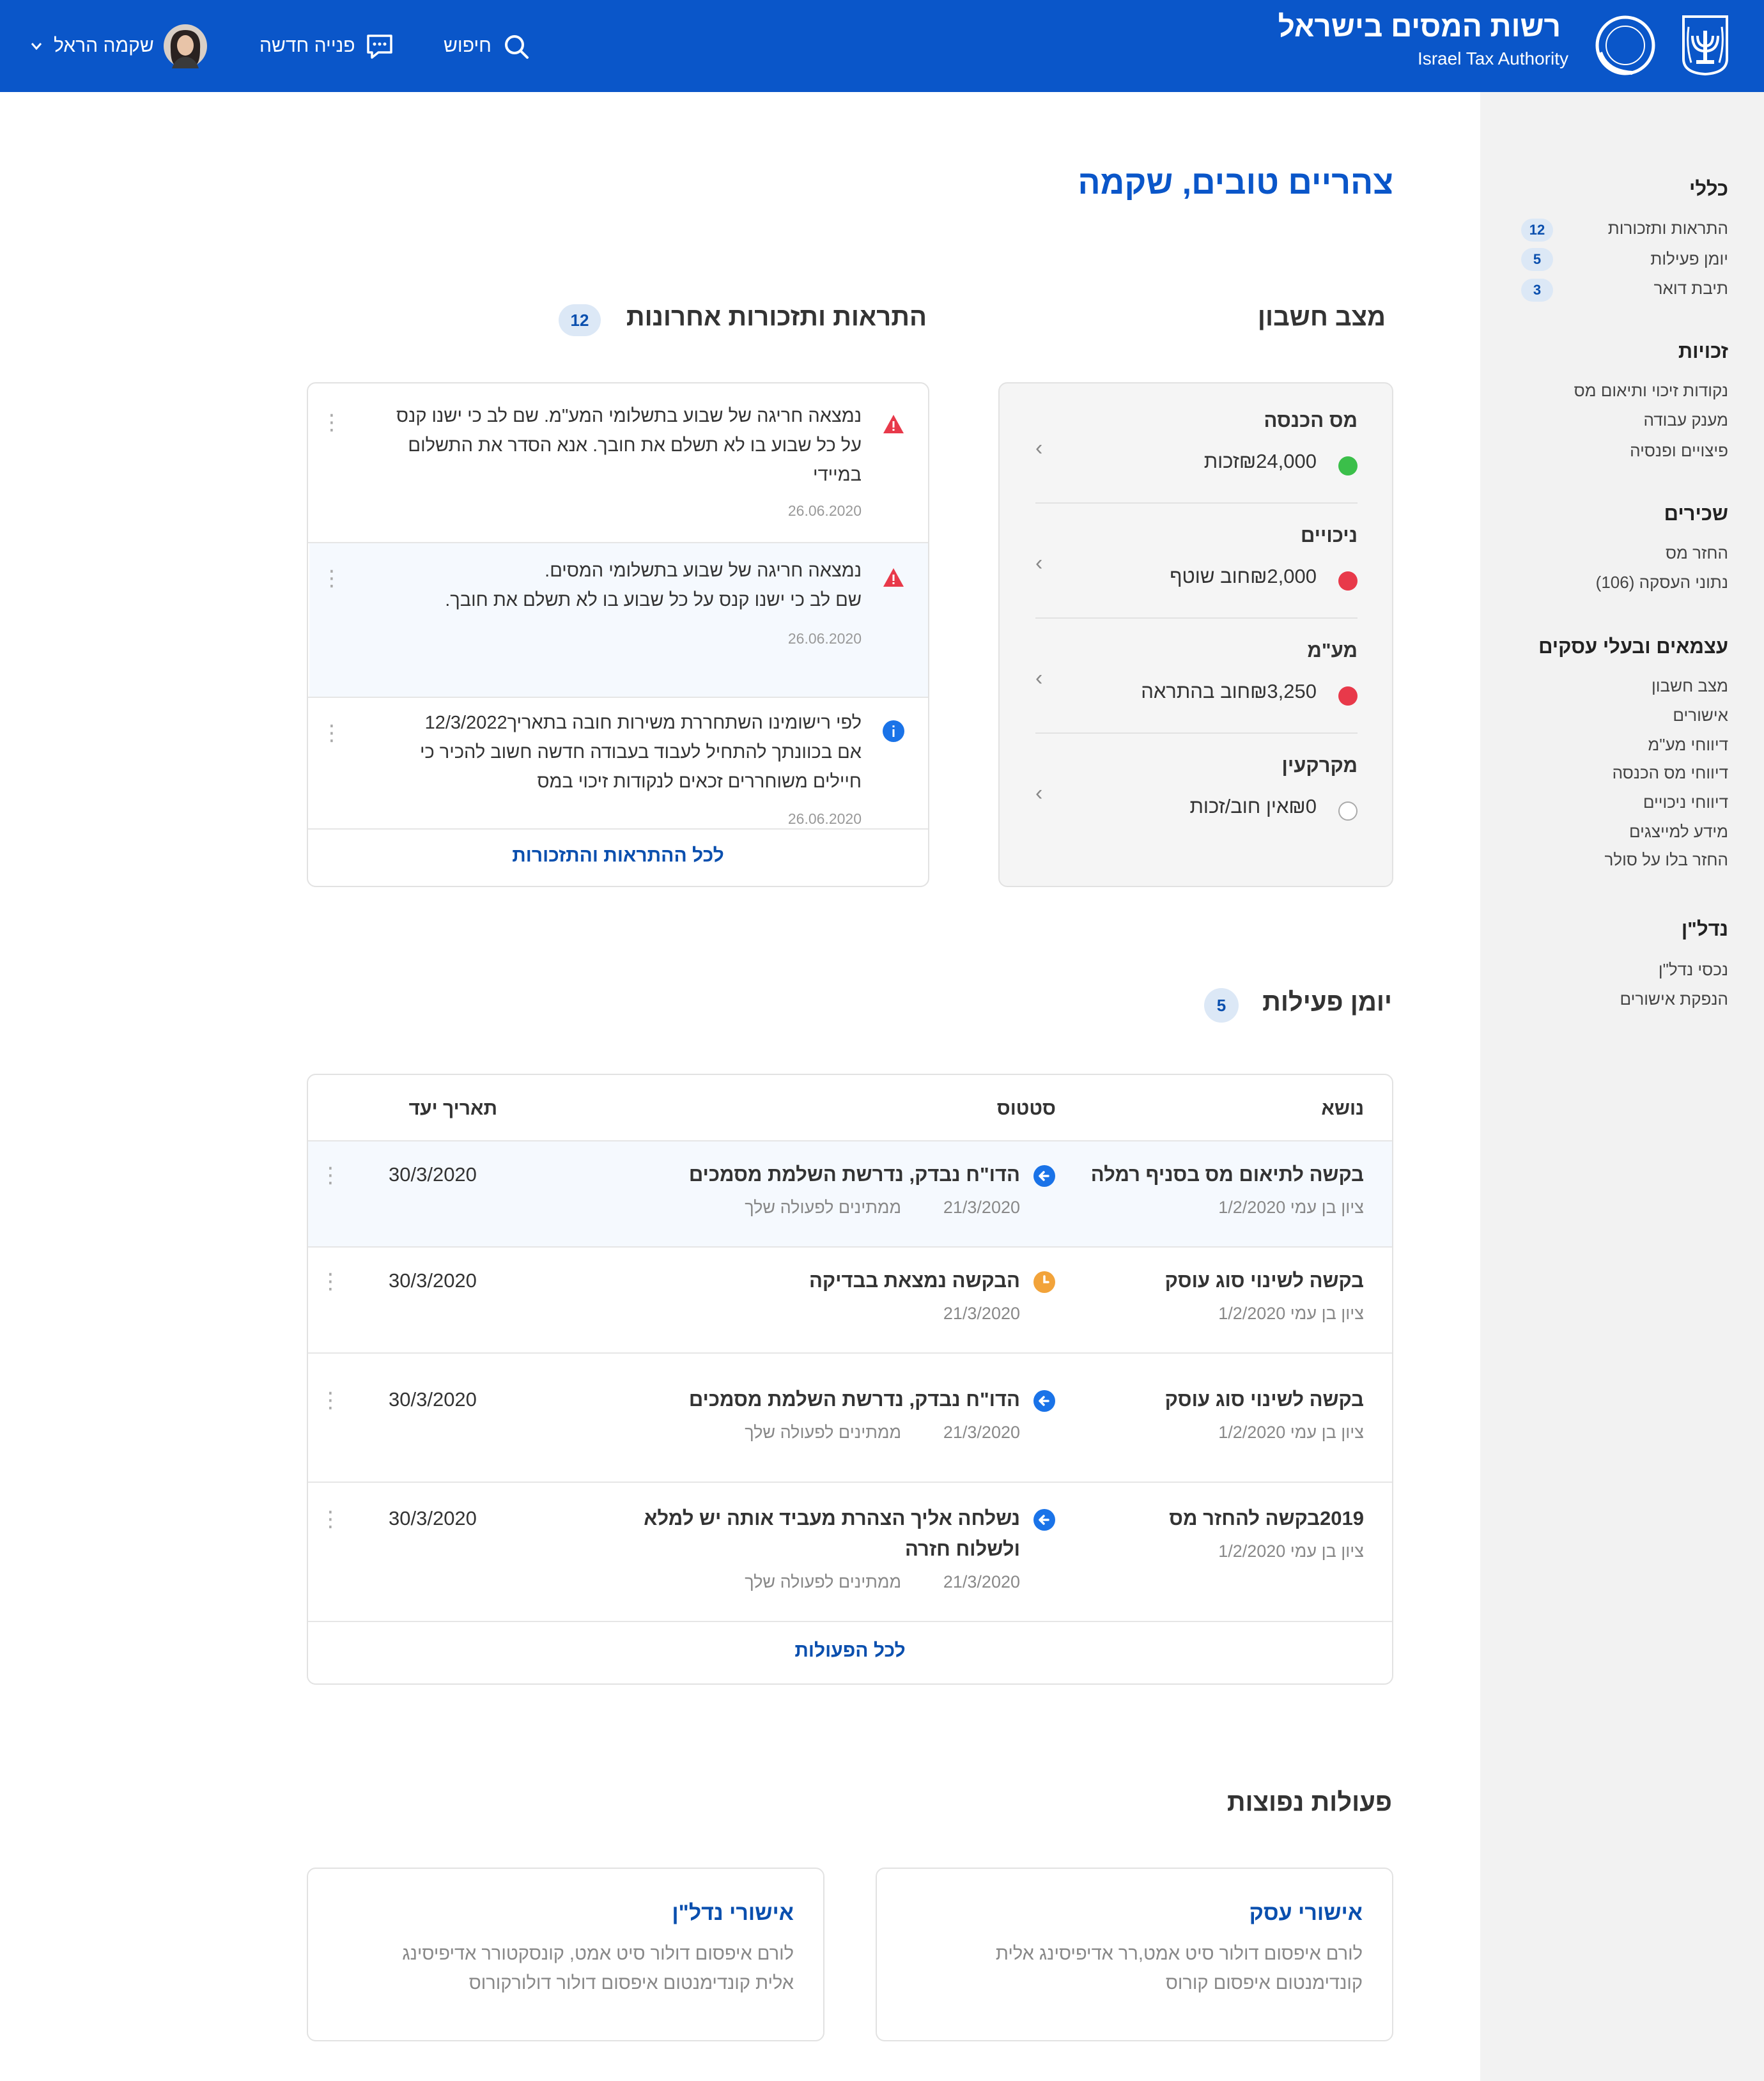  Describe the element at coordinates (1306, 1913) in the screenshot. I see `popular-card-title: אישורי עסק` at that location.